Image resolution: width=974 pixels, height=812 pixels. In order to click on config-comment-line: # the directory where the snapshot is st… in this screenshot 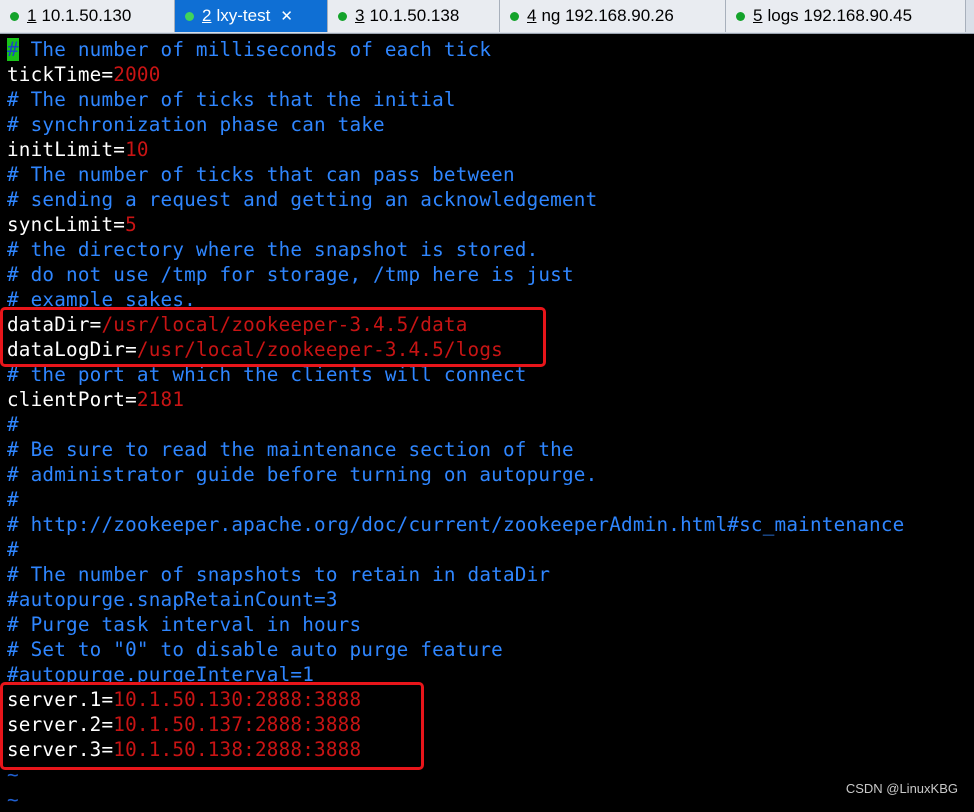, I will do `click(272, 249)`.